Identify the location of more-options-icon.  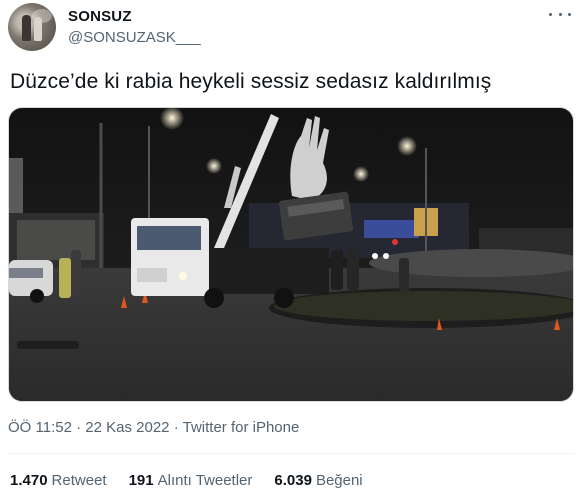
(560, 14).